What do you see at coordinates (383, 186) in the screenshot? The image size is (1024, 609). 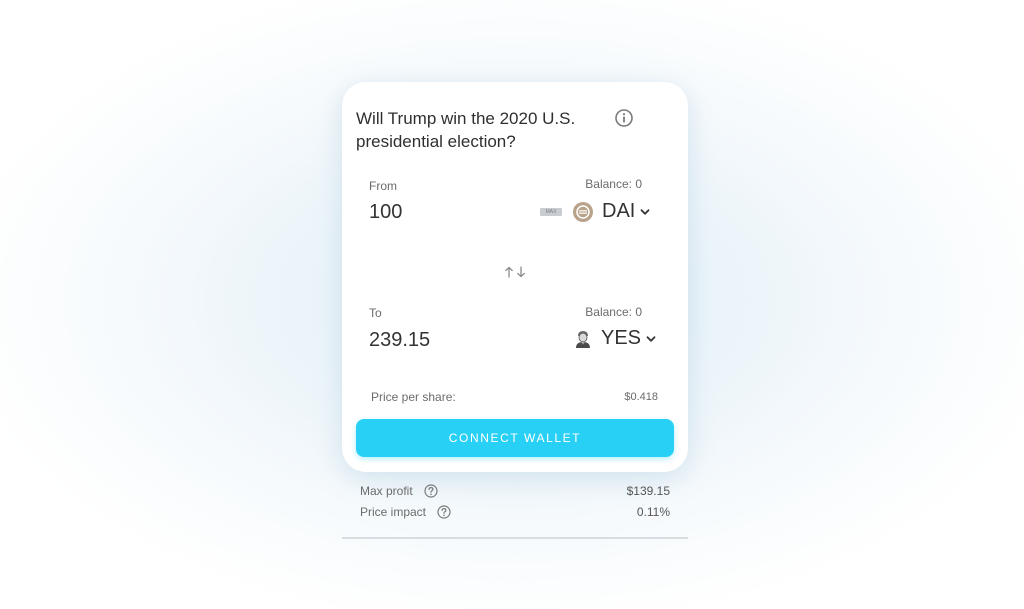 I see `from-label: From` at bounding box center [383, 186].